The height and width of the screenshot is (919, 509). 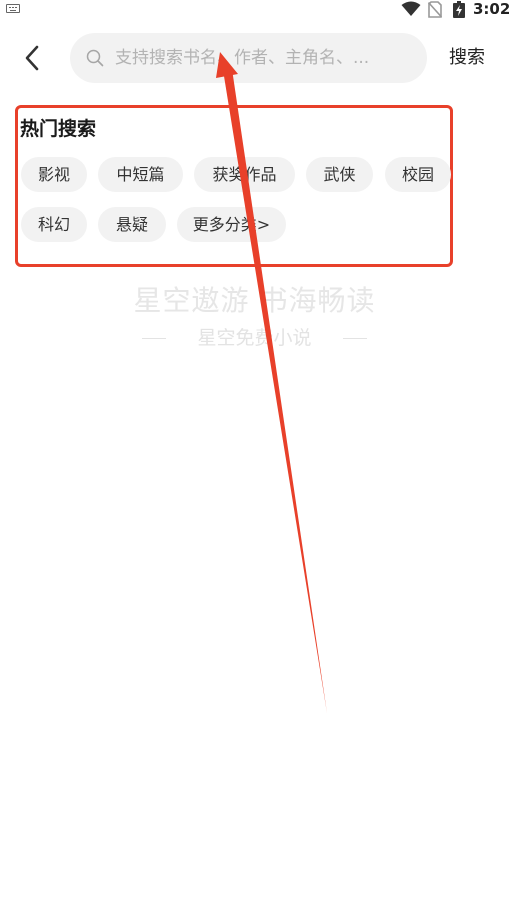 I want to click on no-sim-icon, so click(x=435, y=9).